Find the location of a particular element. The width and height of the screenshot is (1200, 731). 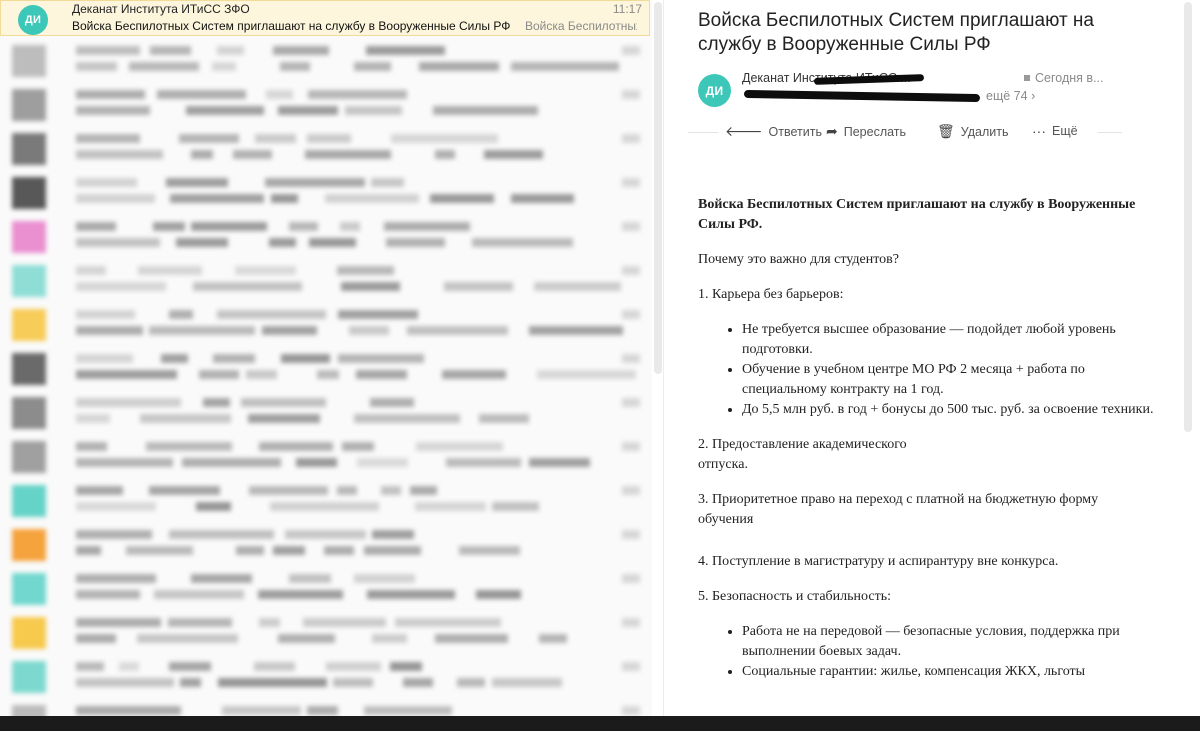

reading-pane-scrollbar is located at coordinates (1188, 217).